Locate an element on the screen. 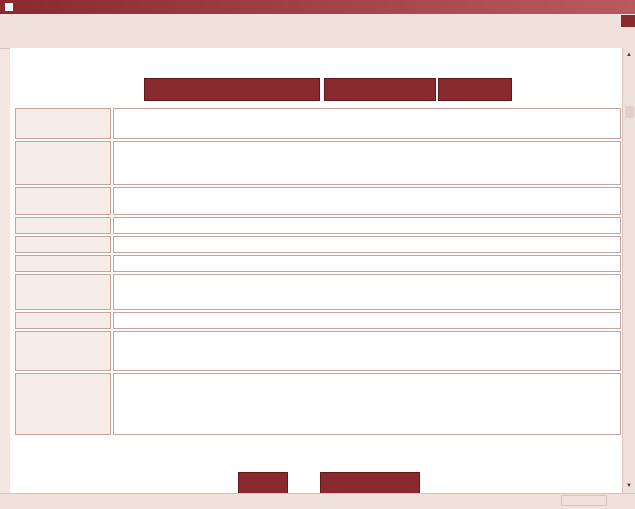  browser-icon is located at coordinates (9, 7).